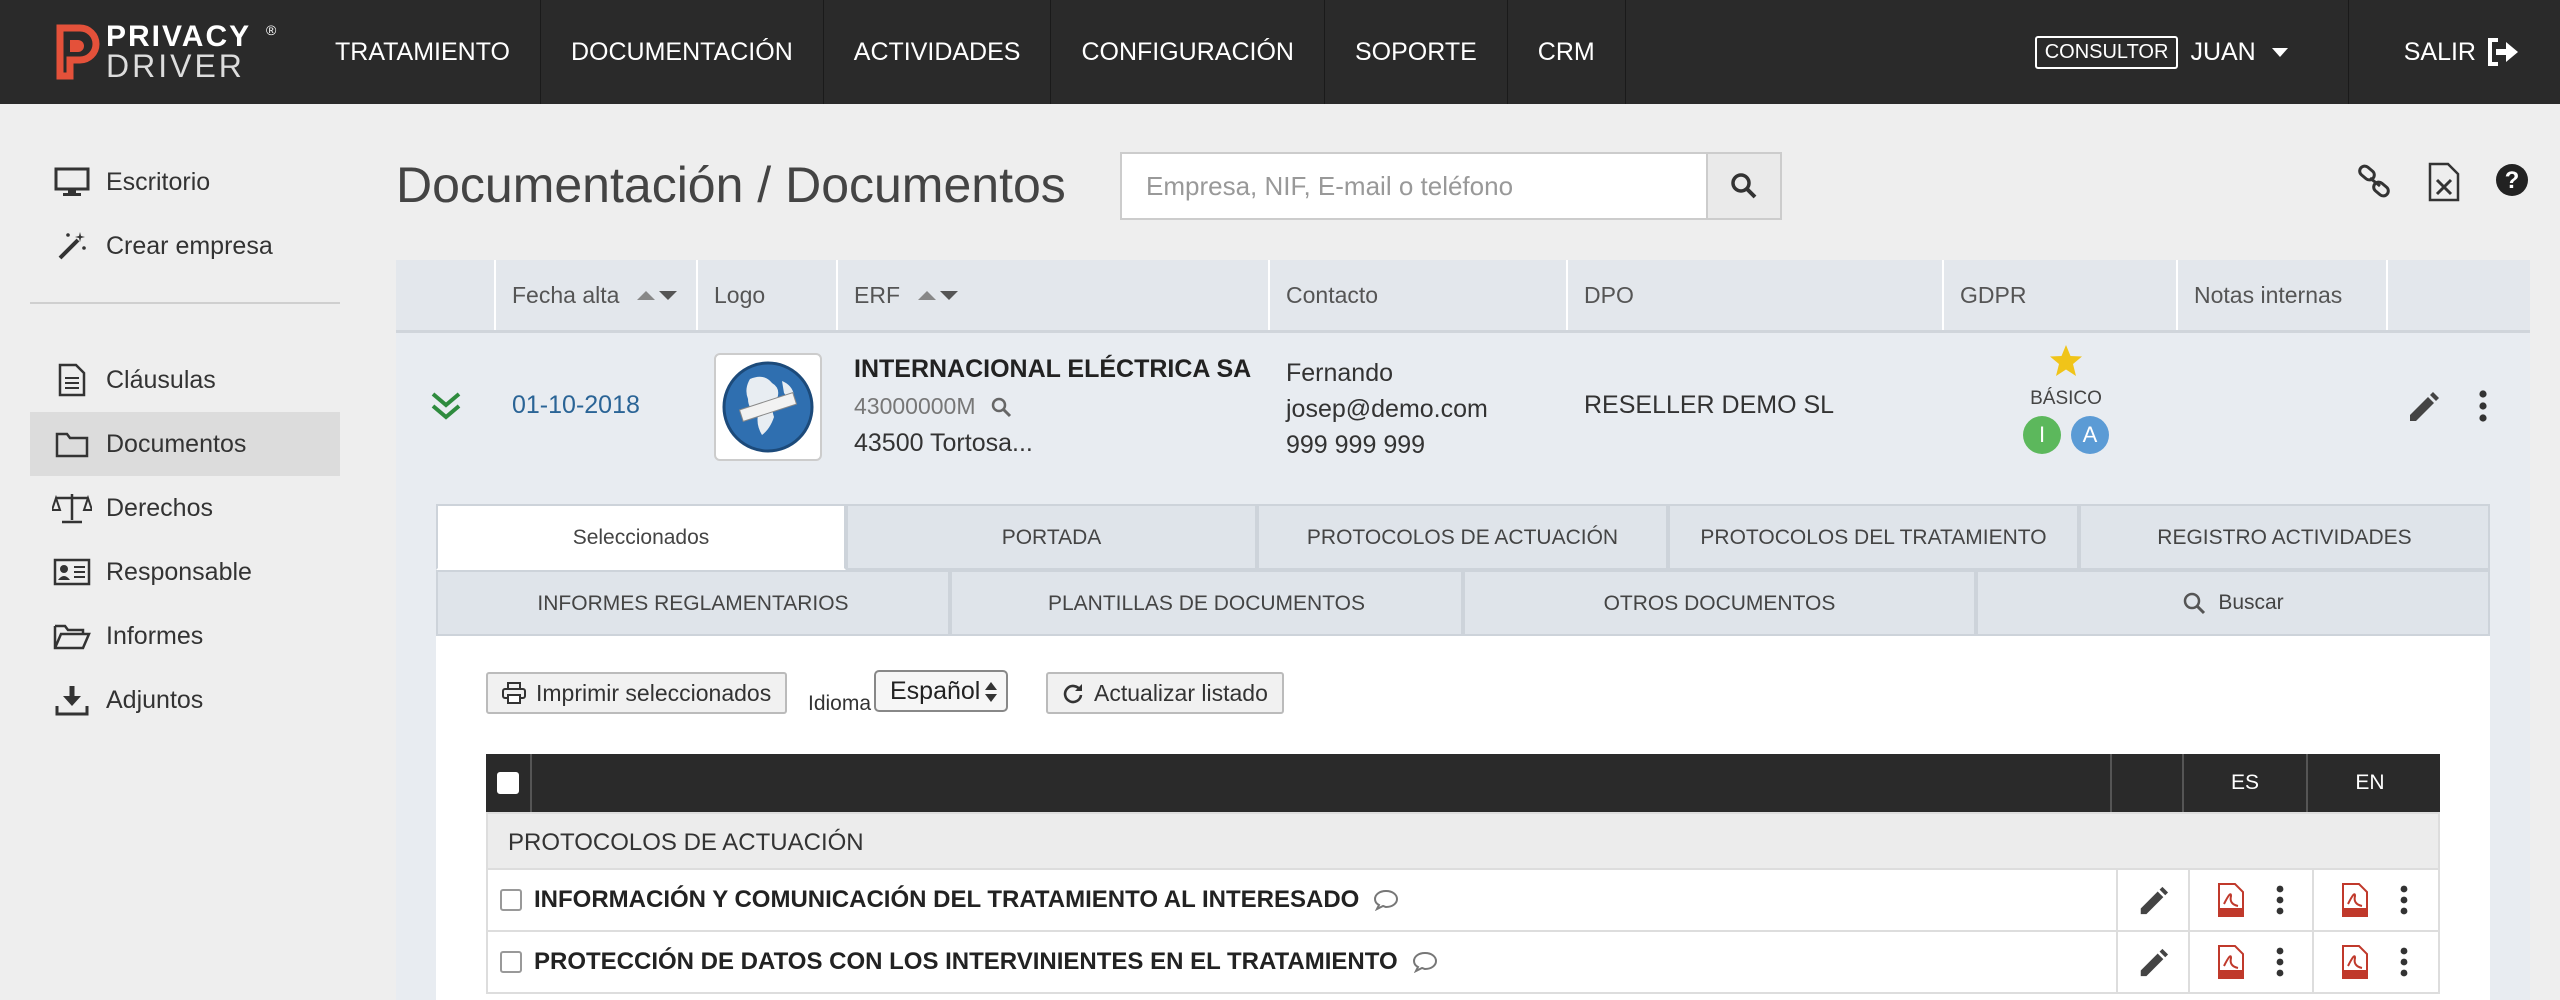  Describe the element at coordinates (682, 52) in the screenshot. I see `nav-documentacion: DOCUMENTACIÓN` at that location.